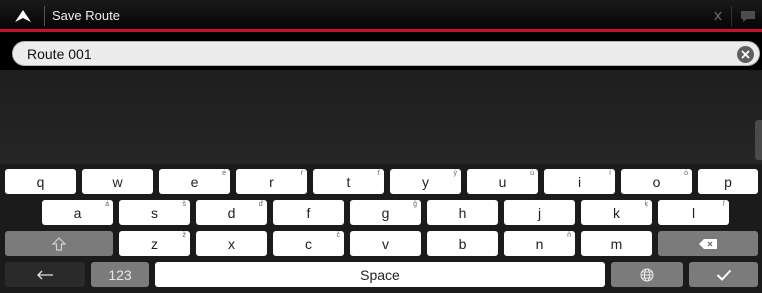 This screenshot has width=762, height=293. Describe the element at coordinates (59, 54) in the screenshot. I see `route-name-value: Route 001` at that location.